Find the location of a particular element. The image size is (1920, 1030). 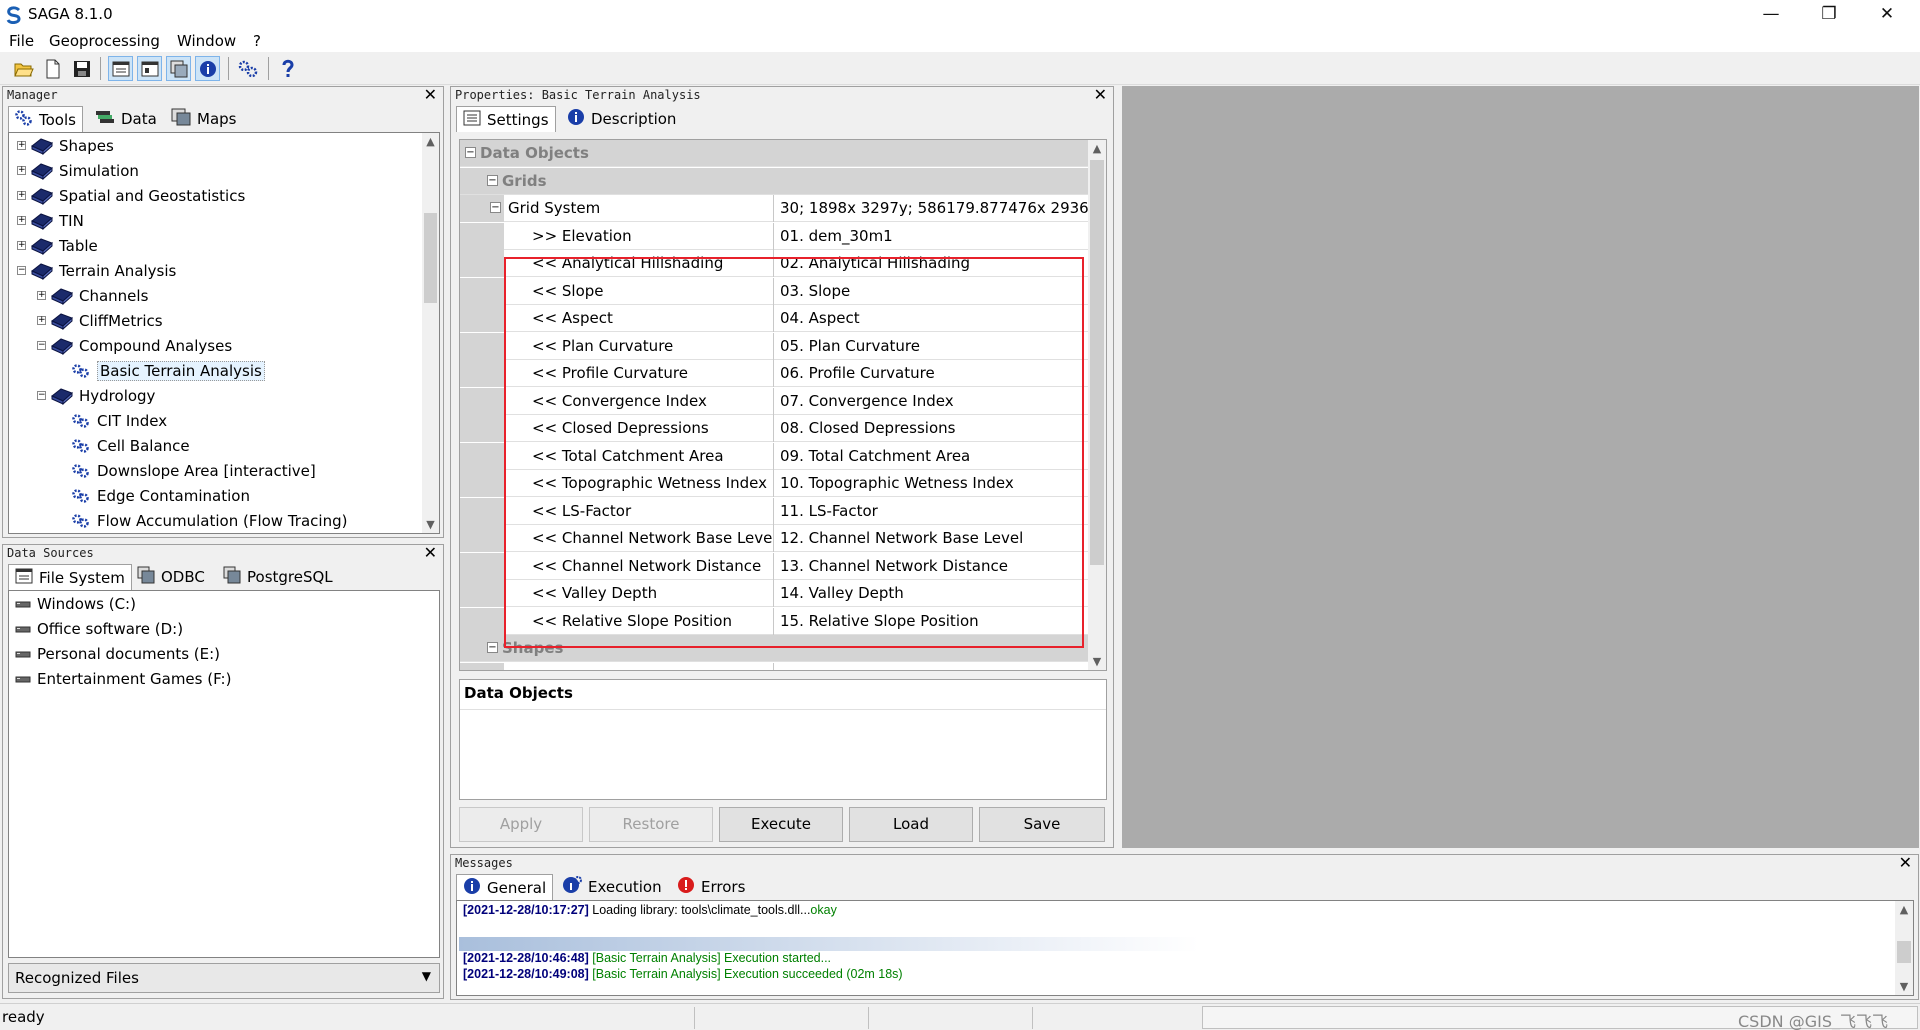

drive-item: Personal documents (E:) is located at coordinates (117, 653).